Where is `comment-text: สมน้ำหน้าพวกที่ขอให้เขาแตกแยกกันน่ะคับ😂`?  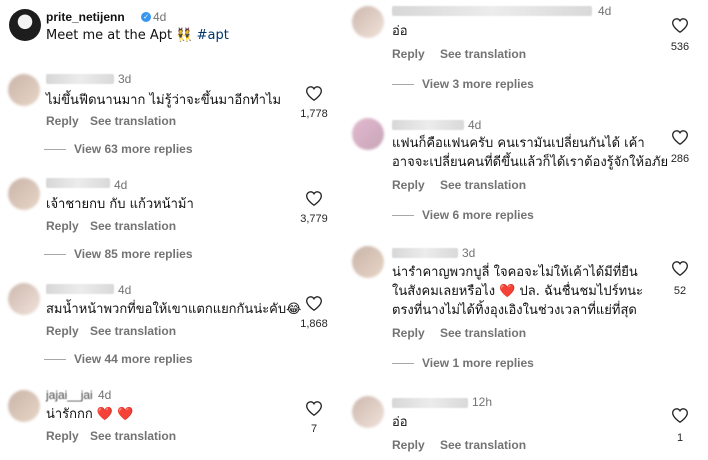
comment-text: สมน้ำหน้าพวกที่ขอให้เขาแตกแยกกันน่ะคับ😂 is located at coordinates (174, 309).